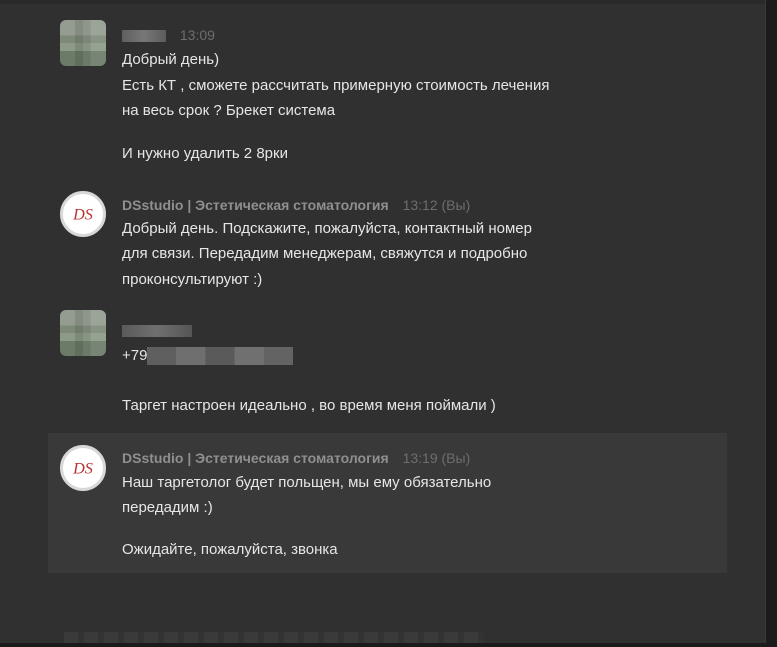 This screenshot has height=647, width=777. What do you see at coordinates (171, 59) in the screenshot?
I see `message-text-line: Добрый день)` at bounding box center [171, 59].